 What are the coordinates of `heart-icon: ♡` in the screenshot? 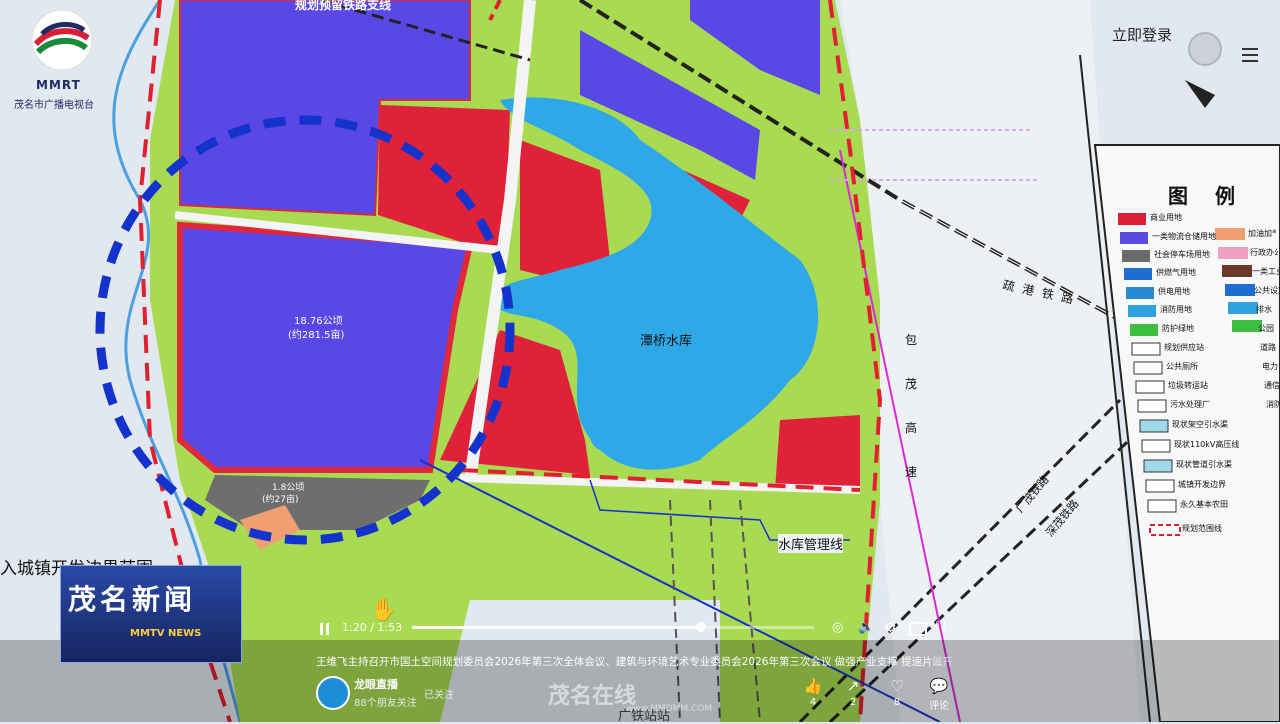 It's located at (897, 686).